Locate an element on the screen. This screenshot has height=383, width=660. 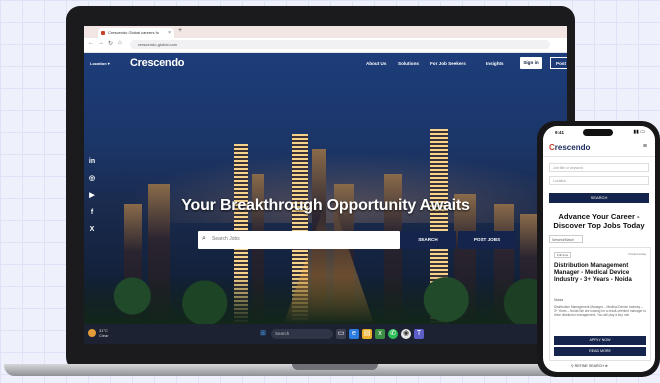
job-search-input: ⌕ Search Jobs is located at coordinates (299, 240).